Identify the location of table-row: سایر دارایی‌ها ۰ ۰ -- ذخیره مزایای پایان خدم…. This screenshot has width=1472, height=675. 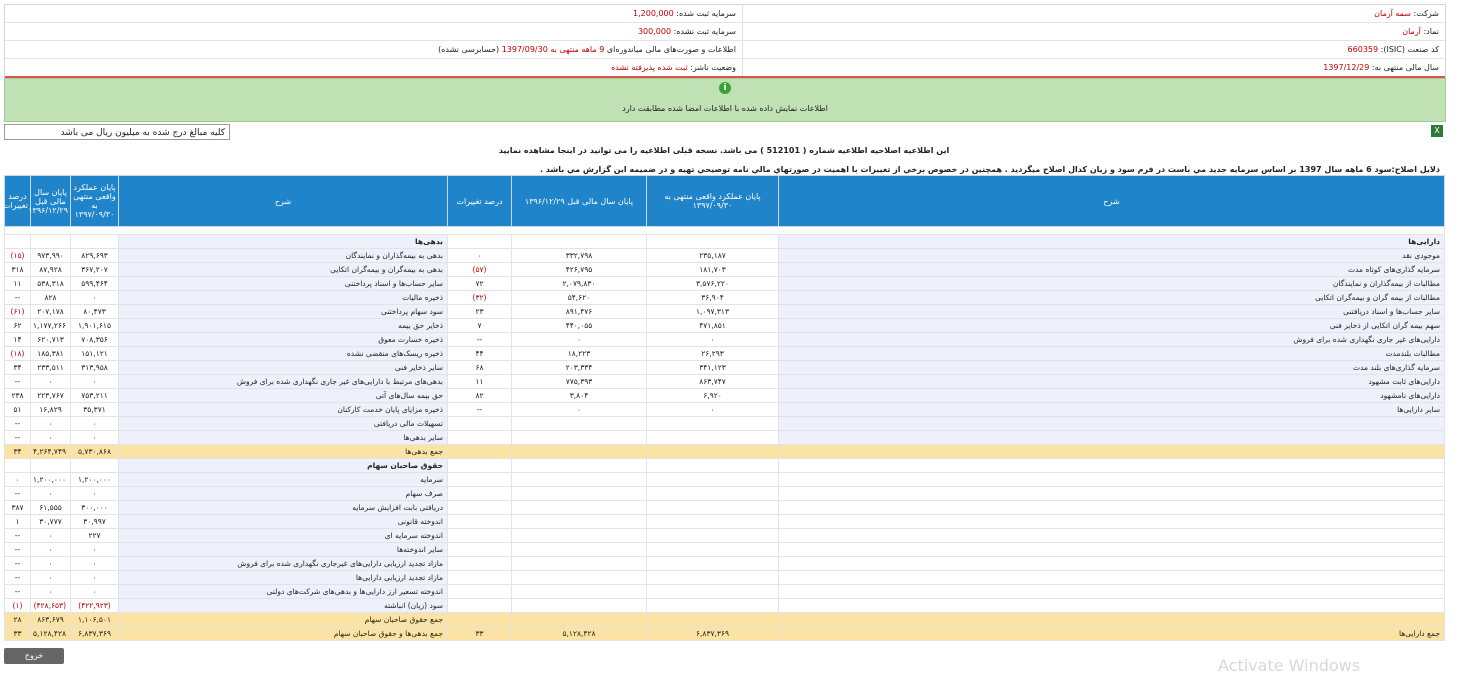
(724, 409).